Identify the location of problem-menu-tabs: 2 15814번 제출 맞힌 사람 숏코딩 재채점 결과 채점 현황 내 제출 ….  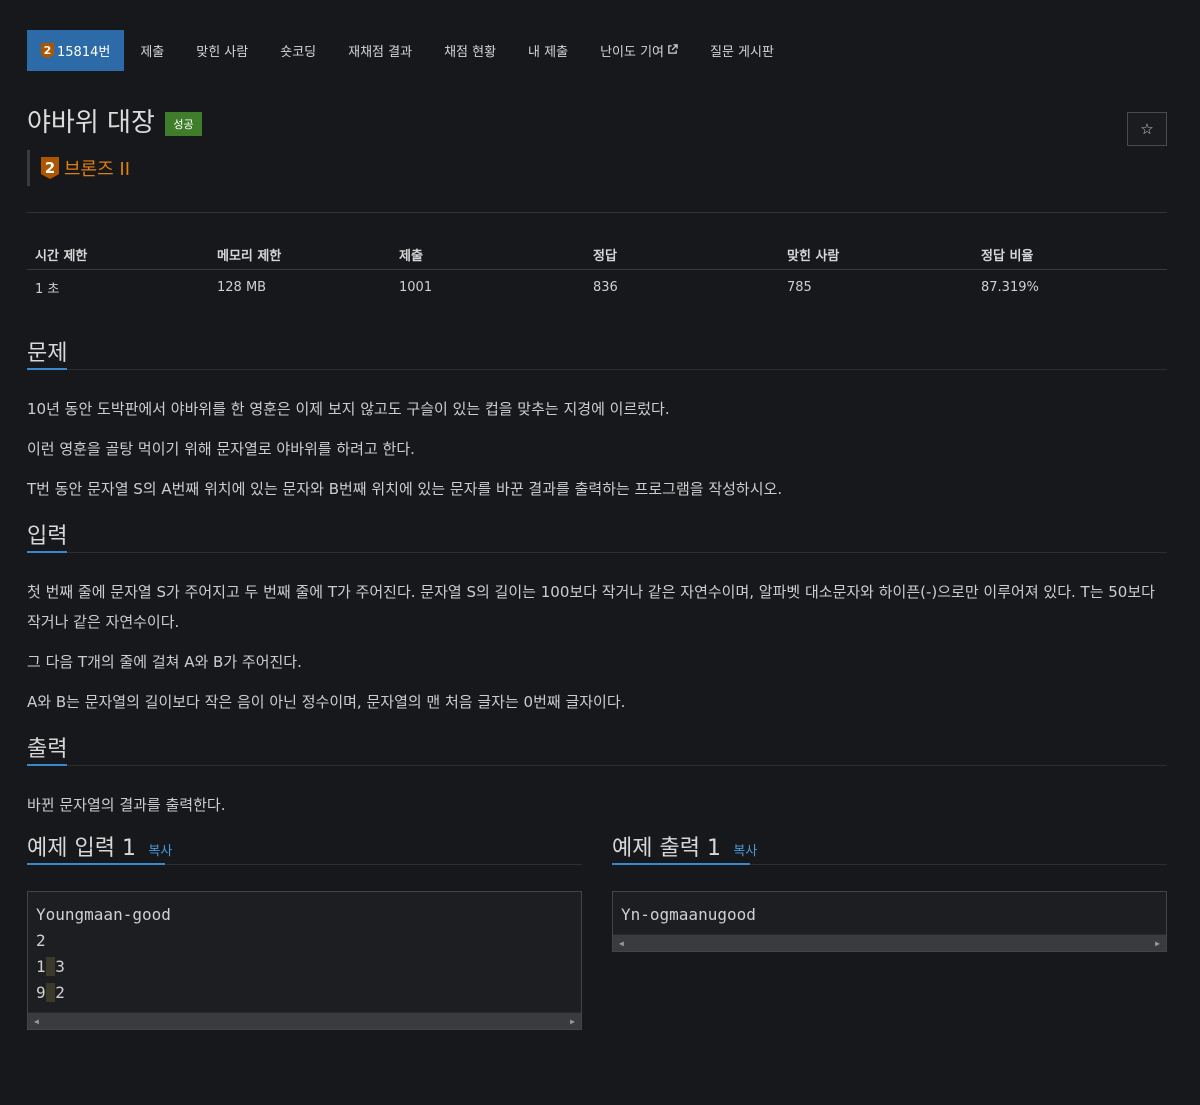
(597, 50).